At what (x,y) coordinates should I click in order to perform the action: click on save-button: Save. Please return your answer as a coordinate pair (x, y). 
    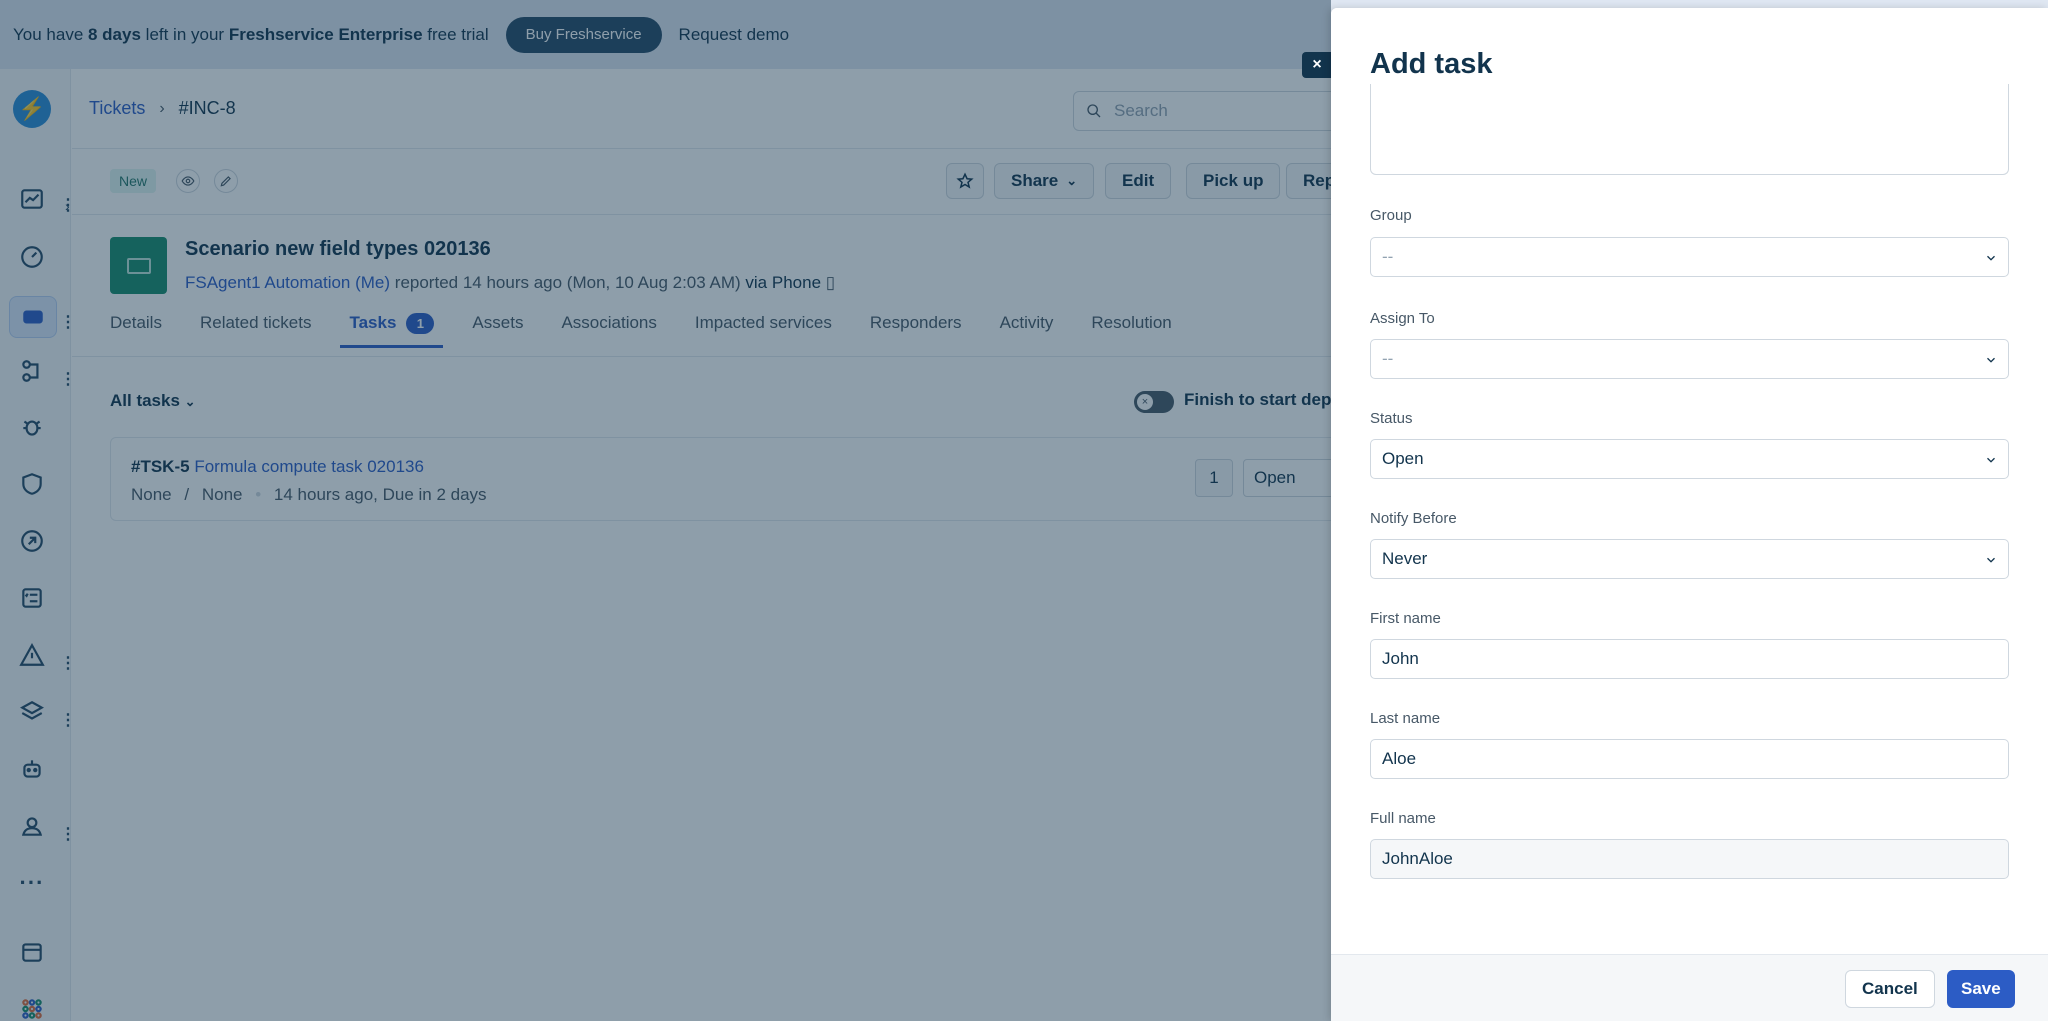
    Looking at the image, I should click on (1981, 989).